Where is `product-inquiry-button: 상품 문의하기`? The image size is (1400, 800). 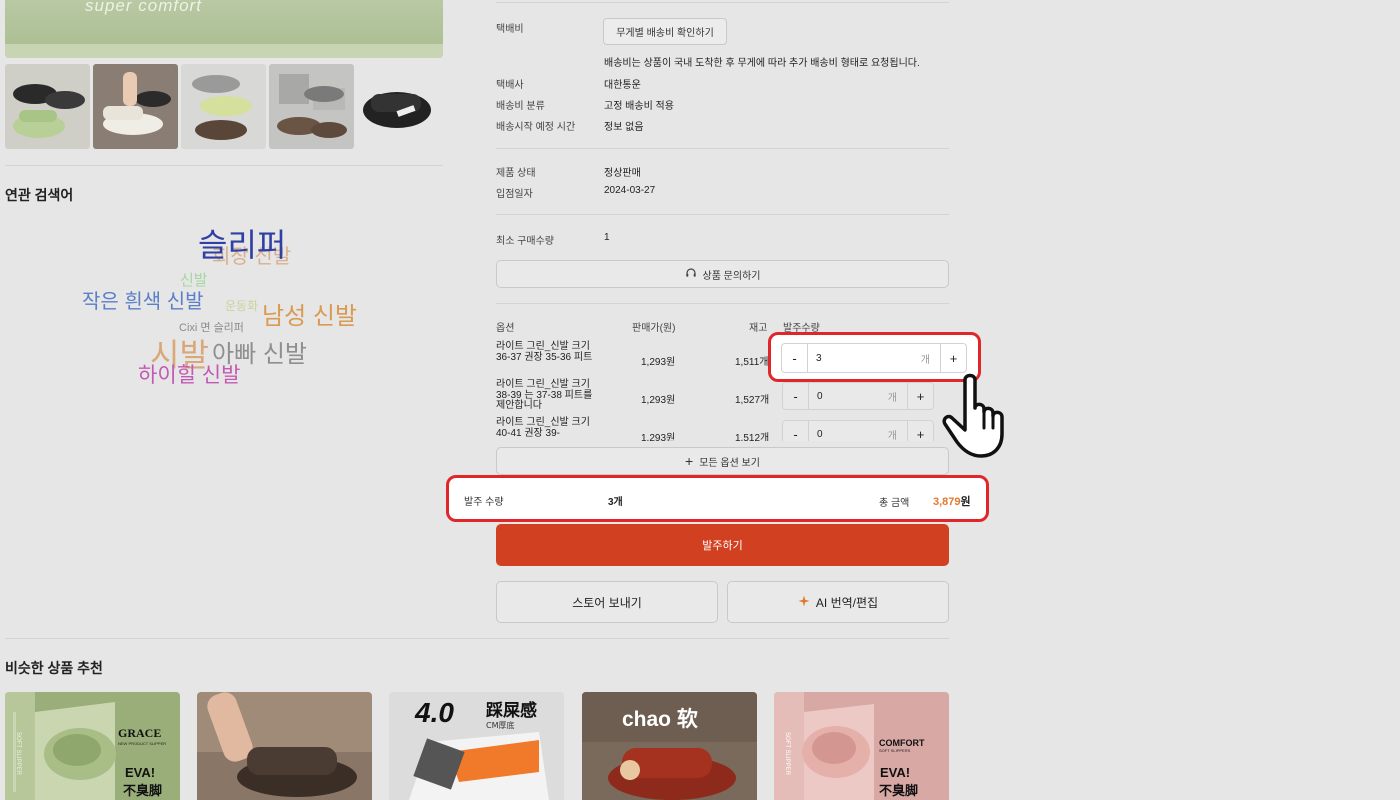 product-inquiry-button: 상품 문의하기 is located at coordinates (722, 274).